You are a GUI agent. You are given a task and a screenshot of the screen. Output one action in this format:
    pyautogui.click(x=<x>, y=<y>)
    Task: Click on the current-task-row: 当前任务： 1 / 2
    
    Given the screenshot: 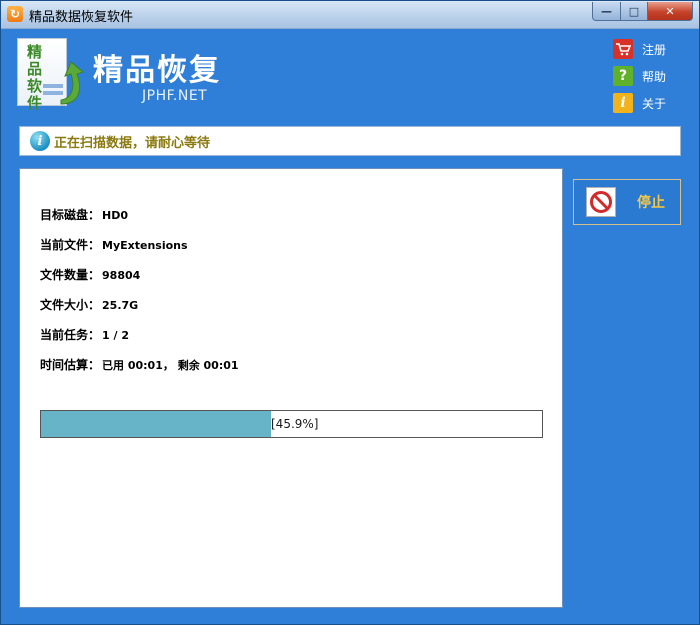 What is the action you would take?
    pyautogui.click(x=84, y=334)
    